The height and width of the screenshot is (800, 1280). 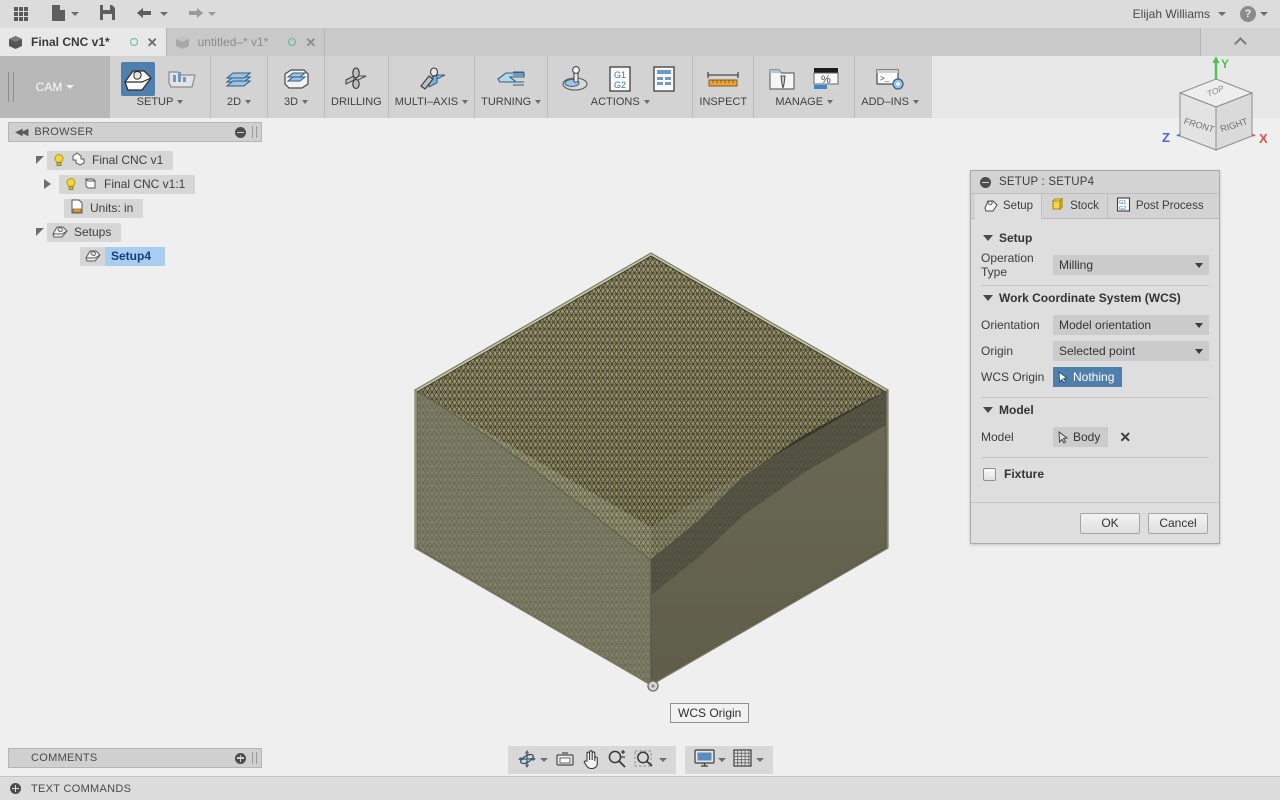 I want to click on cursor-arrow-icon, so click(x=1063, y=377).